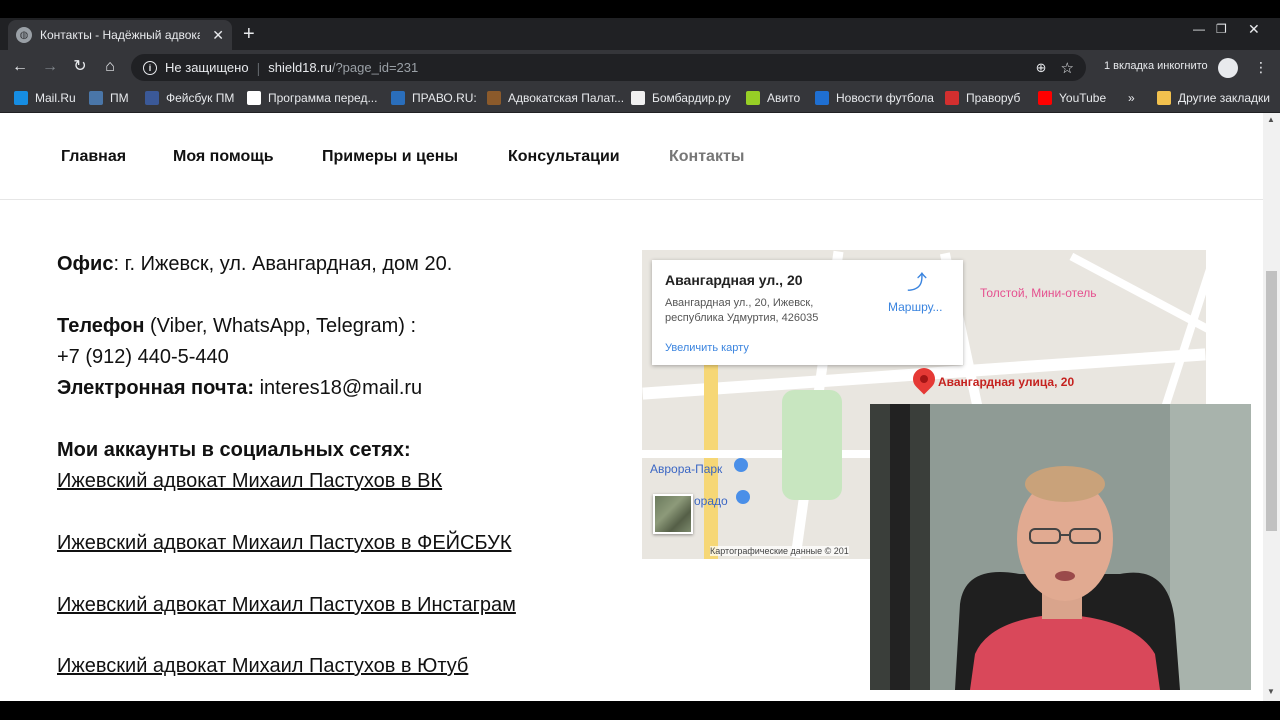 The width and height of the screenshot is (1280, 720). I want to click on map-card-title: Авангардная ул., 20, so click(734, 280).